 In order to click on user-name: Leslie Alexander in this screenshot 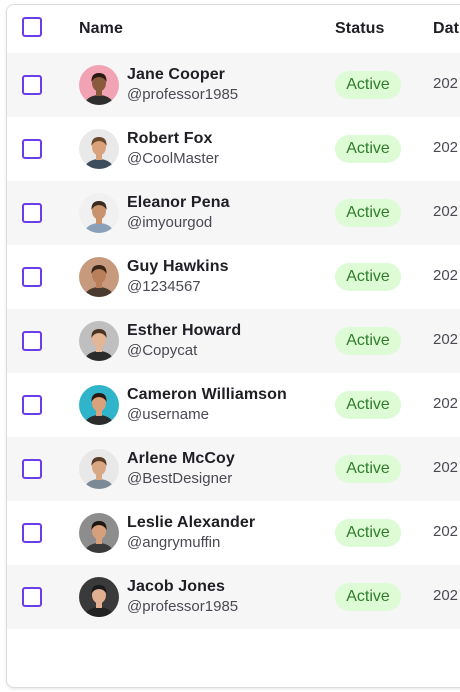, I will do `click(191, 522)`.